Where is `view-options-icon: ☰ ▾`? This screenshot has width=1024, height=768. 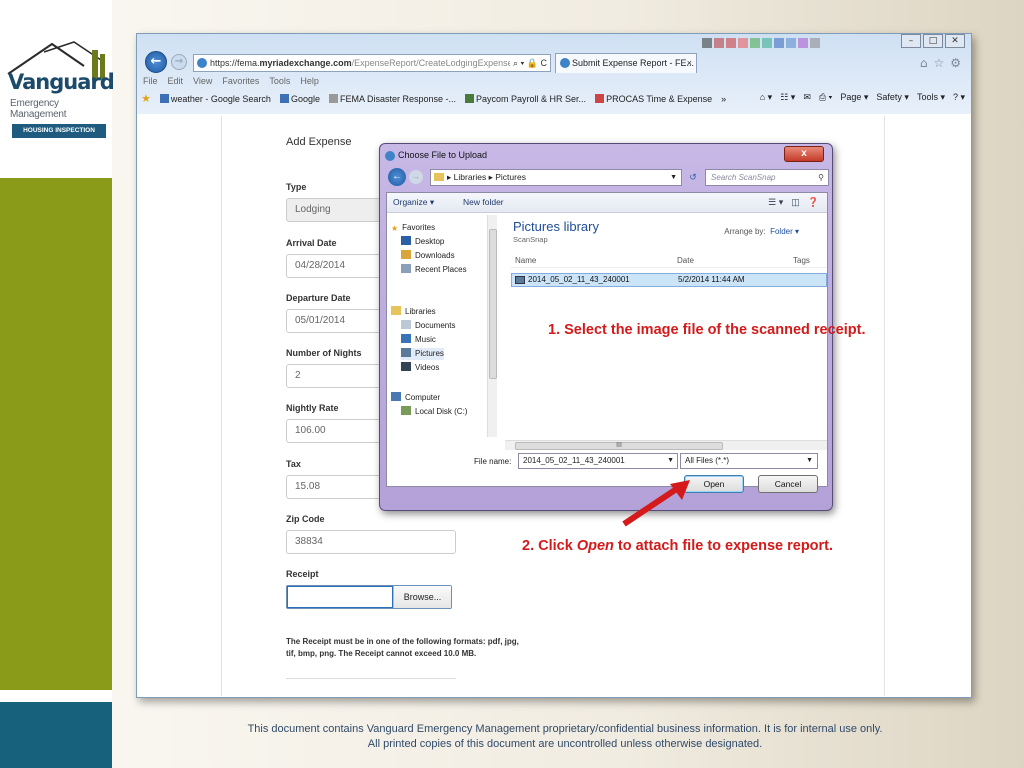
view-options-icon: ☰ ▾ is located at coordinates (775, 202).